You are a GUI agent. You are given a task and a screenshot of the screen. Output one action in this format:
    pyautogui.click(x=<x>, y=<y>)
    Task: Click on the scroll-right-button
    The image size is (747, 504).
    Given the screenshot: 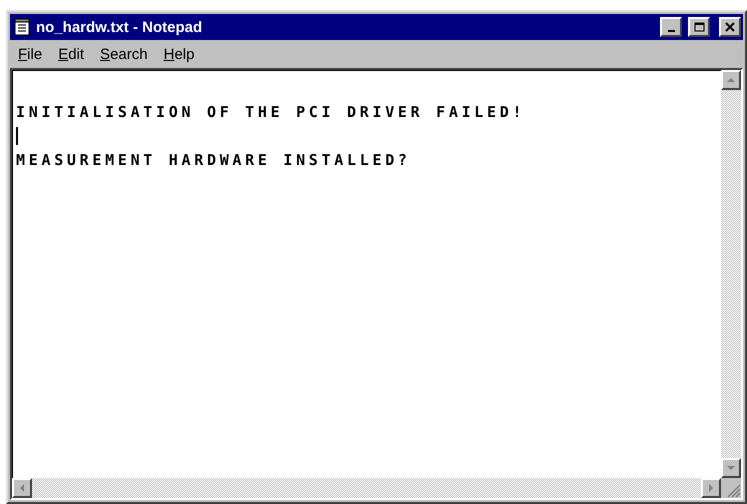 What is the action you would take?
    pyautogui.click(x=711, y=488)
    